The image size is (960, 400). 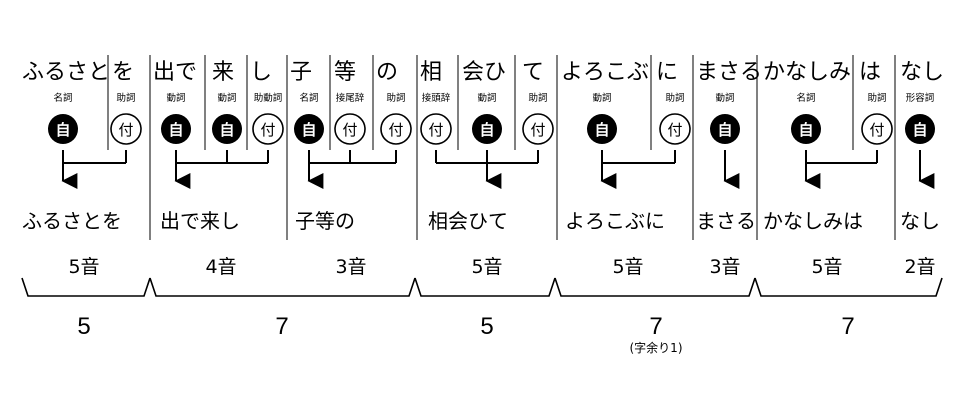 What do you see at coordinates (807, 72) in the screenshot?
I see `word-text: かなしみ` at bounding box center [807, 72].